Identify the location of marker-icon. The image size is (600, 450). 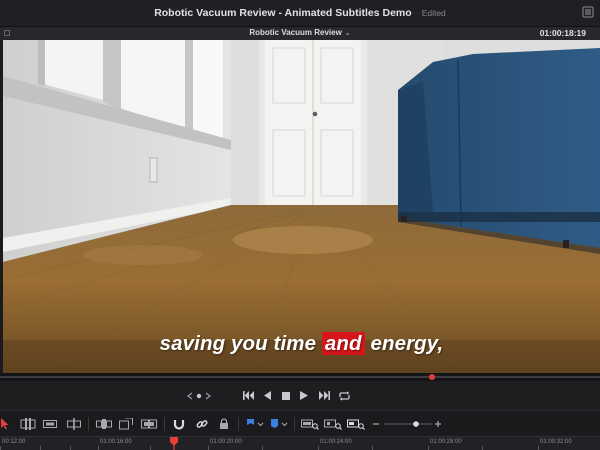
(279, 424).